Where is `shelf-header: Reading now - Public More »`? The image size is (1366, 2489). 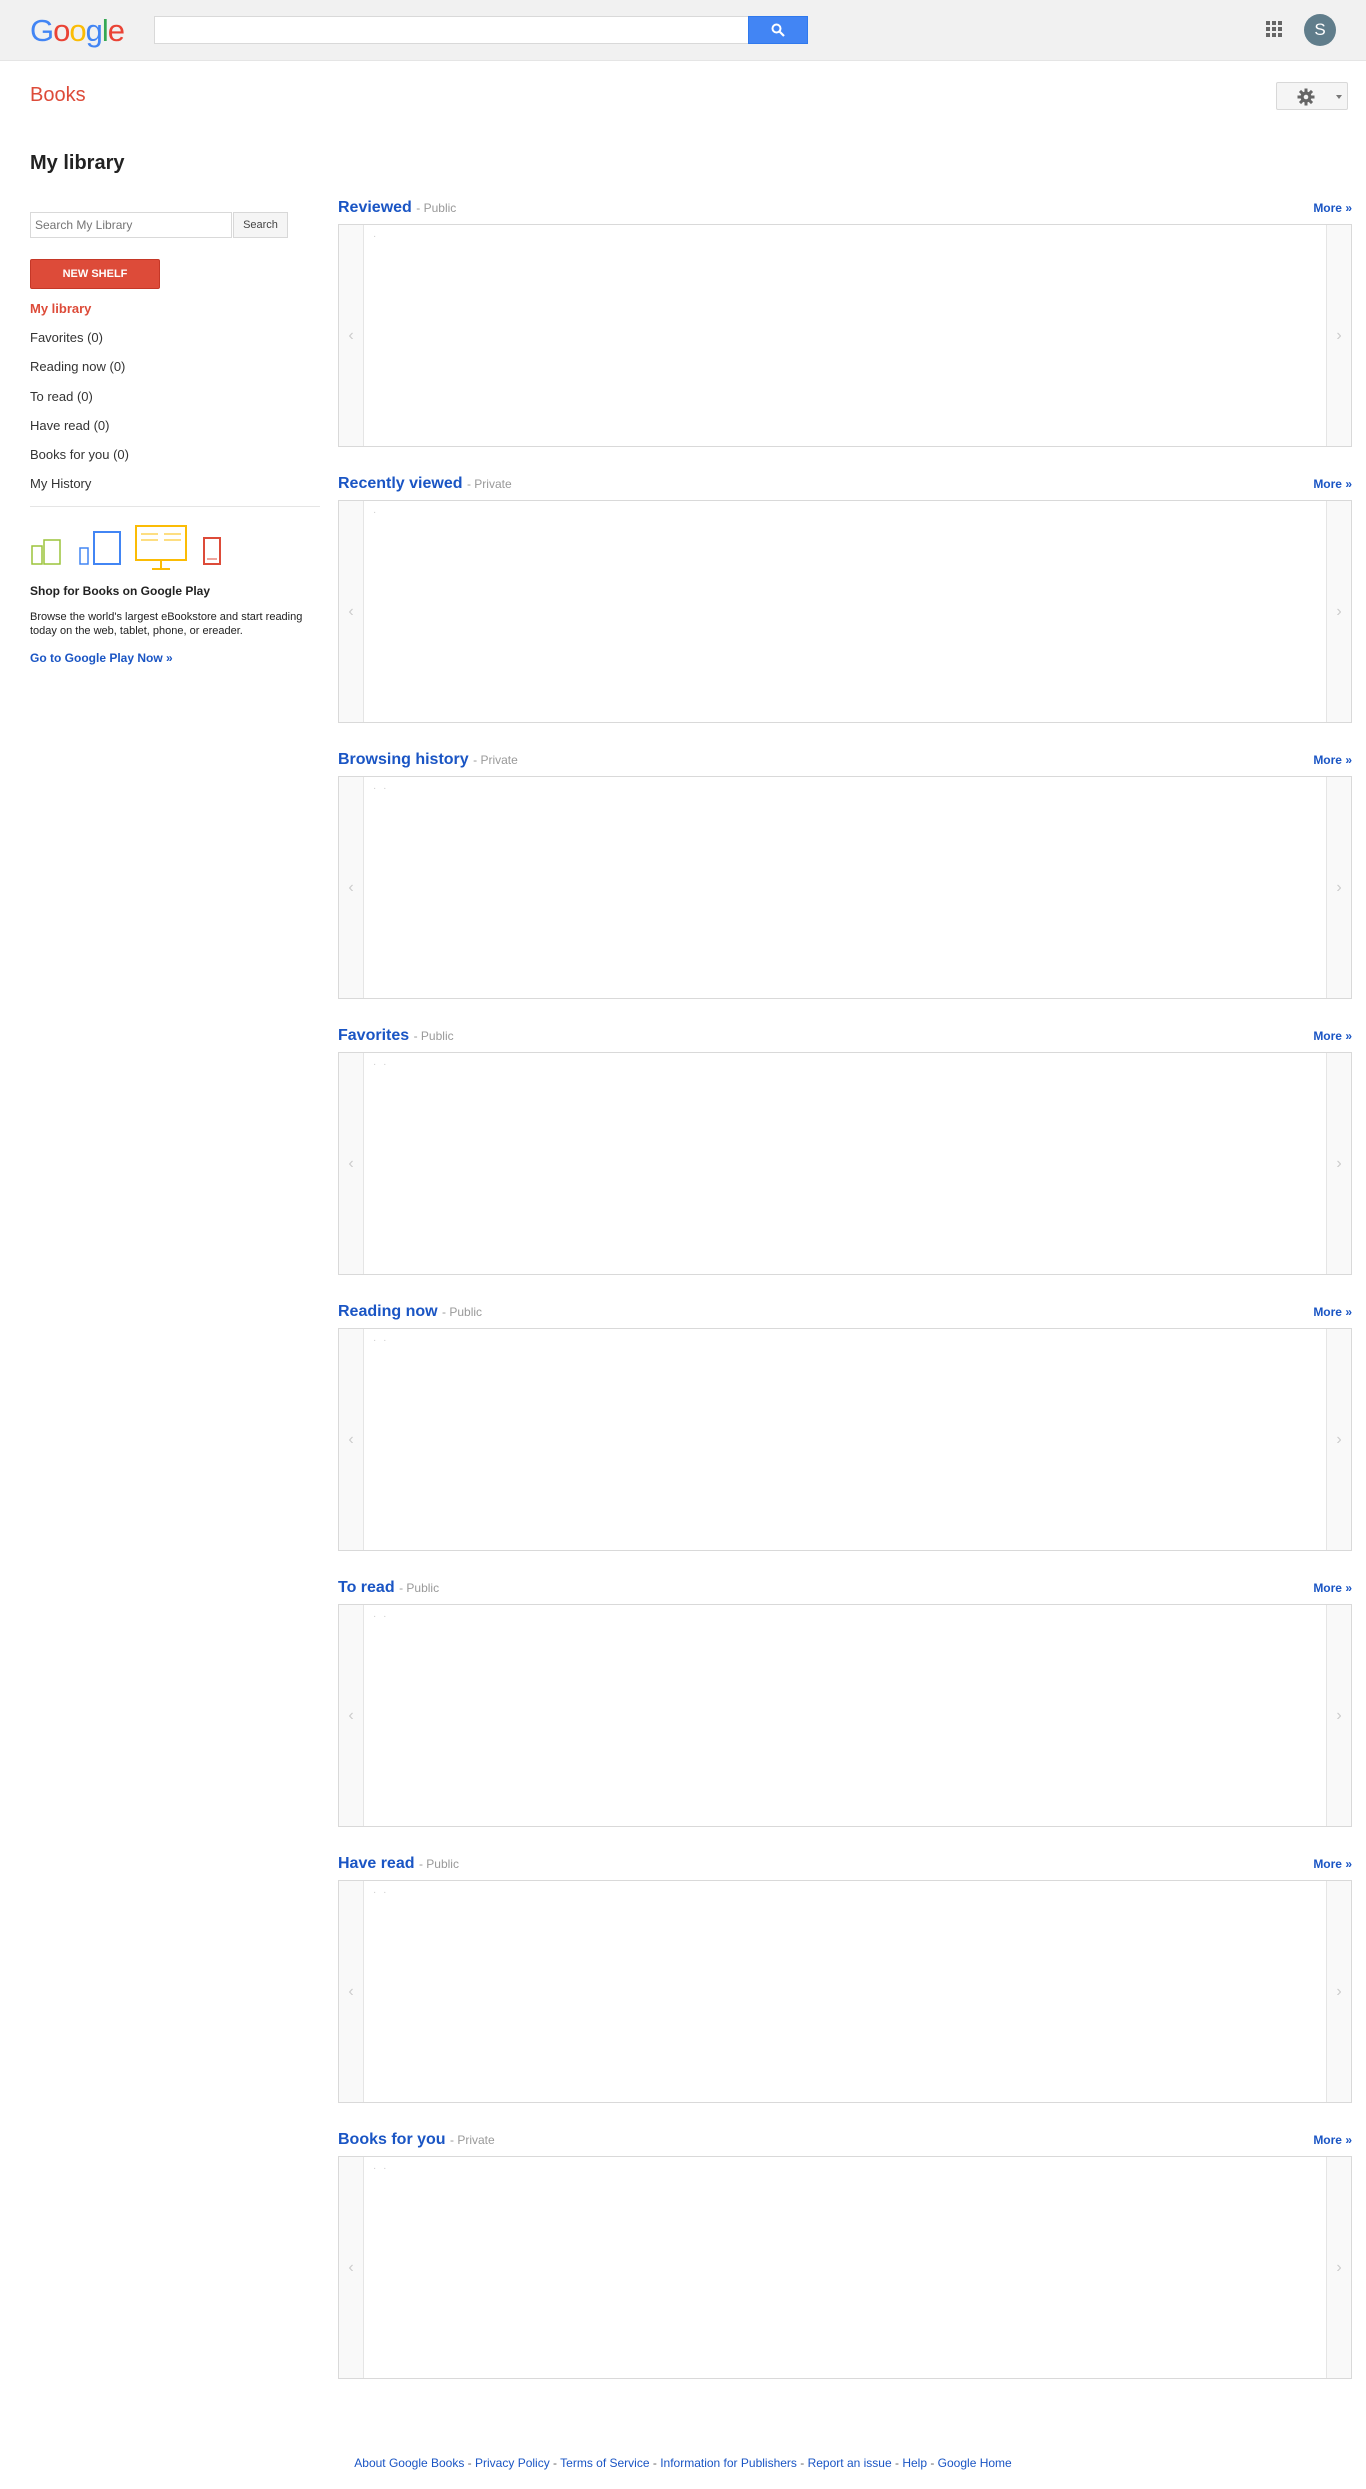 shelf-header: Reading now - Public More » is located at coordinates (845, 1315).